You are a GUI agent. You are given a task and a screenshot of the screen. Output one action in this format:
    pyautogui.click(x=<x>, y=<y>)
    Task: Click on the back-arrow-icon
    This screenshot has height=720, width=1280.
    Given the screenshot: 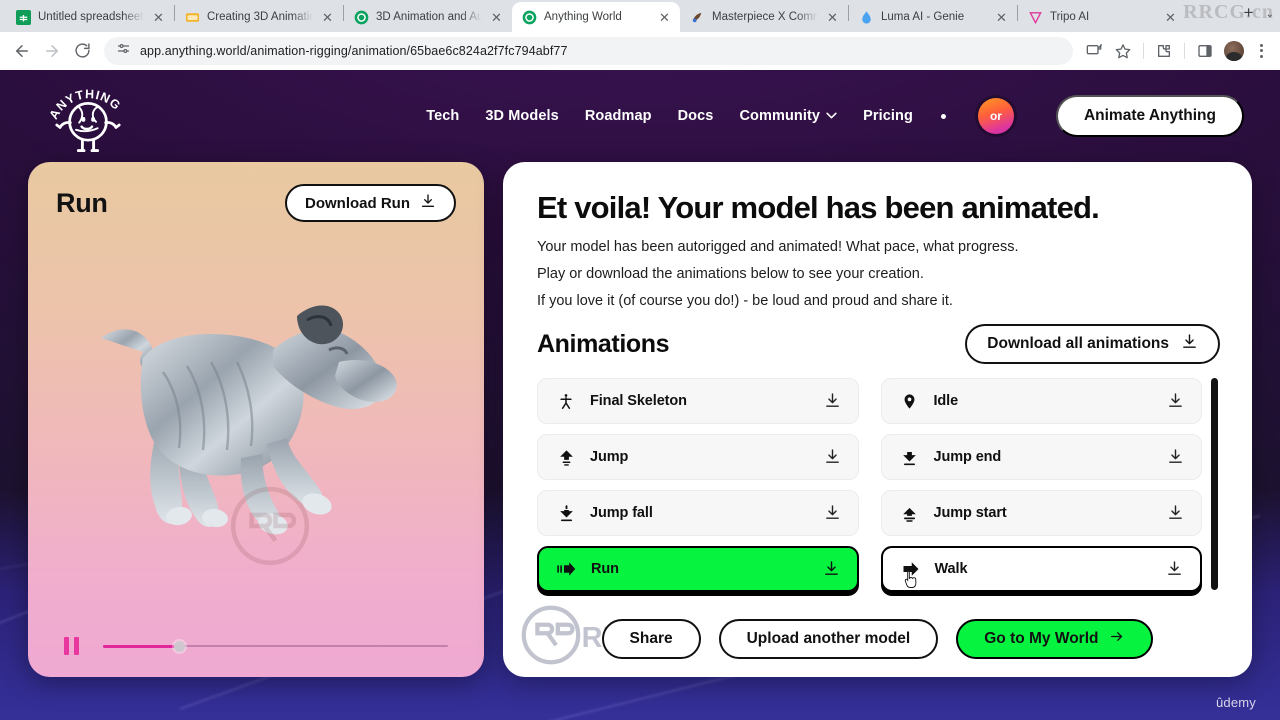 What is the action you would take?
    pyautogui.click(x=22, y=51)
    